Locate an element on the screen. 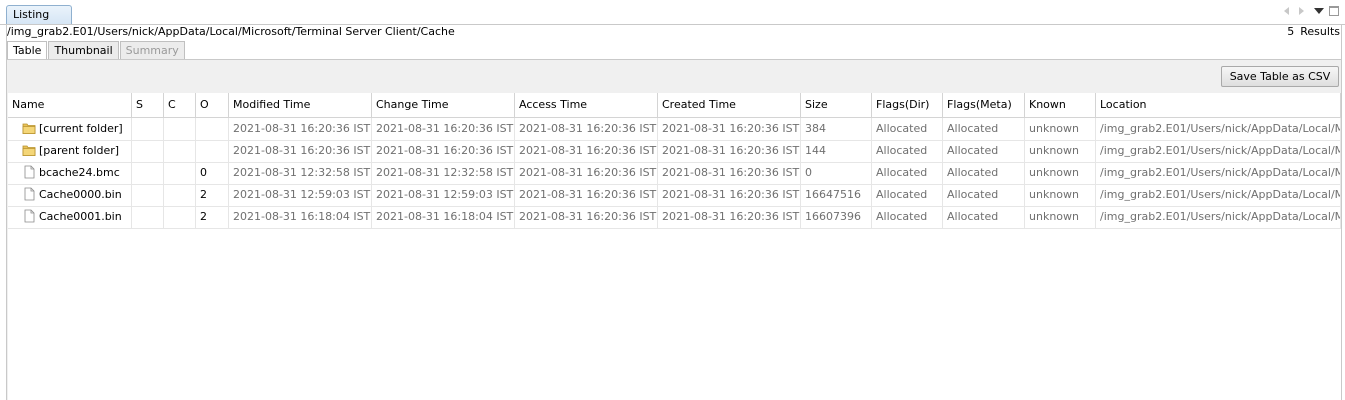 Image resolution: width=1345 pixels, height=400 pixels. header-col-size: Size is located at coordinates (836, 105).